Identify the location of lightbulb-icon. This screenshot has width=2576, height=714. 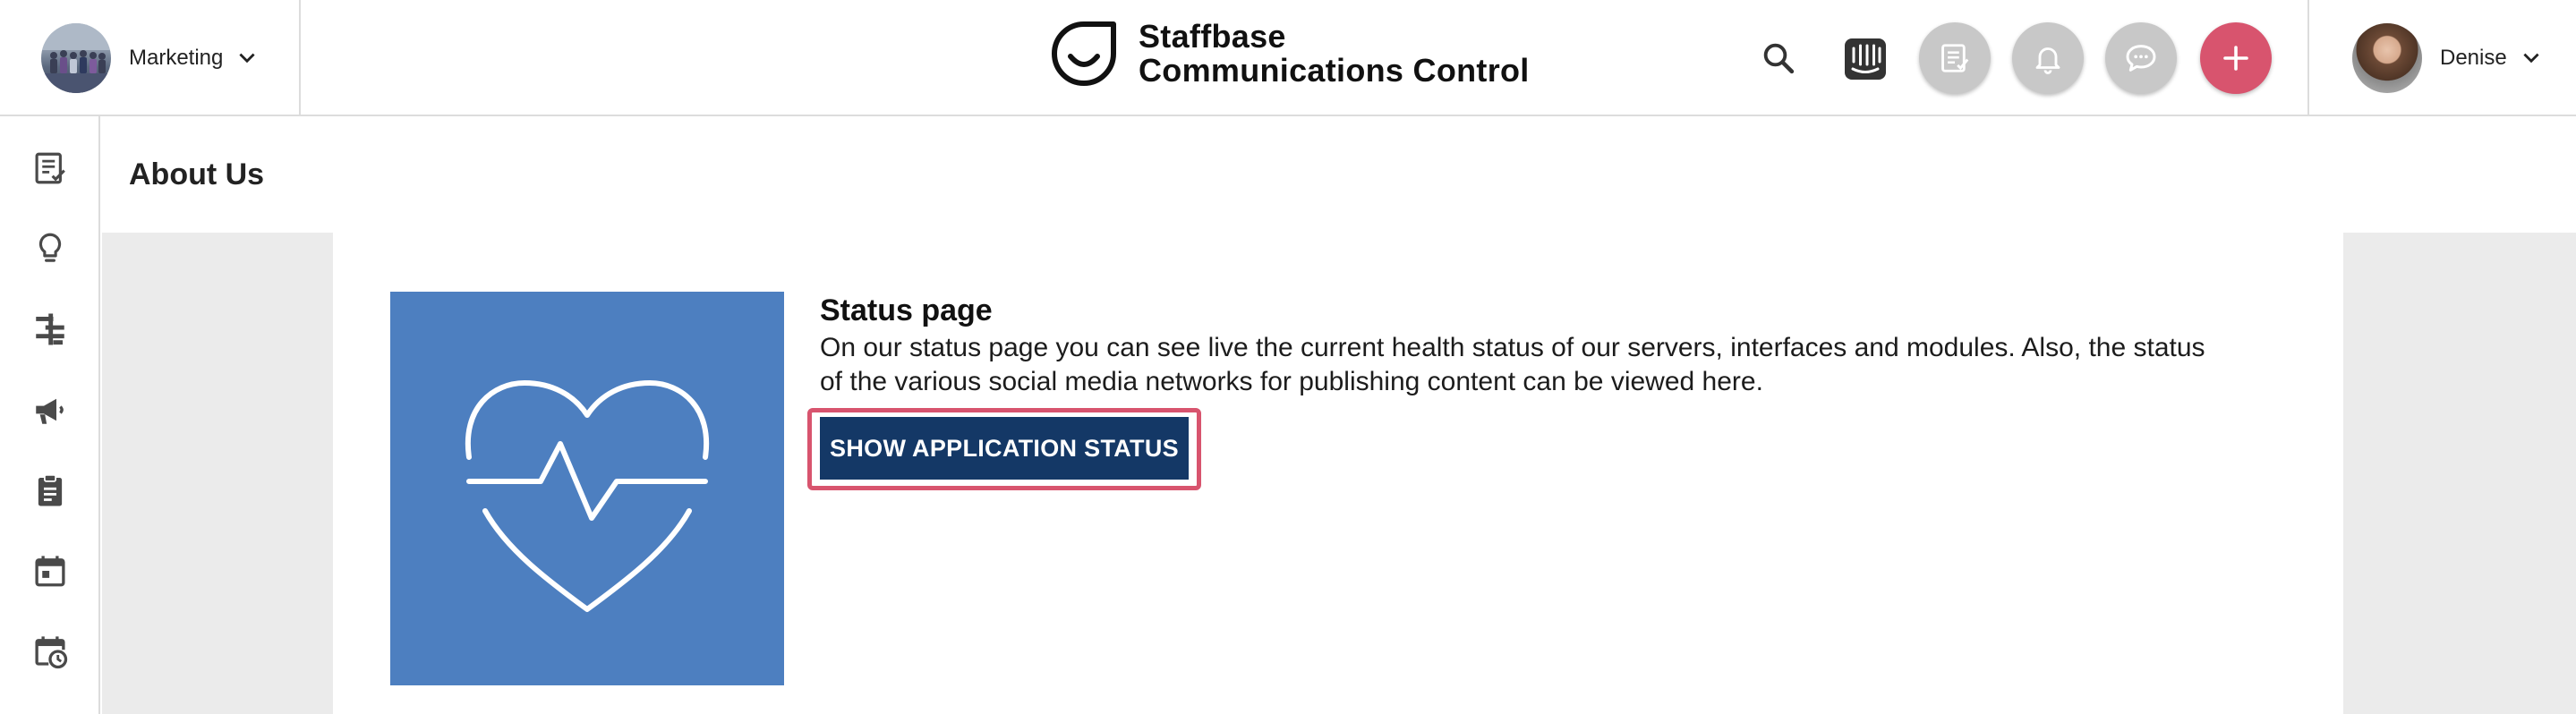
(50, 247).